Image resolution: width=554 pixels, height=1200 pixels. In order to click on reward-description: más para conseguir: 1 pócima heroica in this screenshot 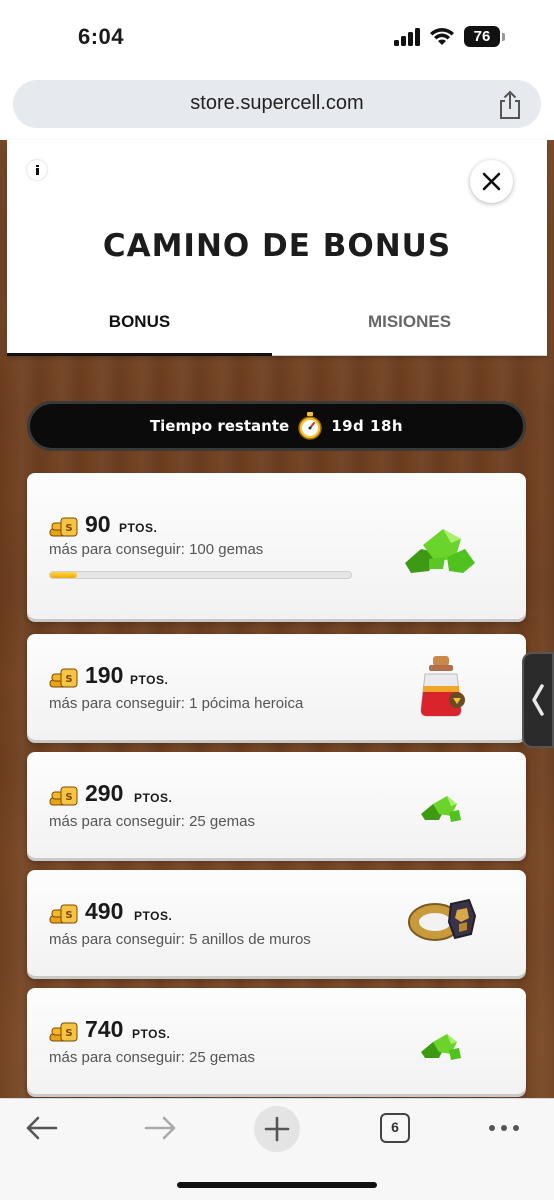, I will do `click(176, 703)`.